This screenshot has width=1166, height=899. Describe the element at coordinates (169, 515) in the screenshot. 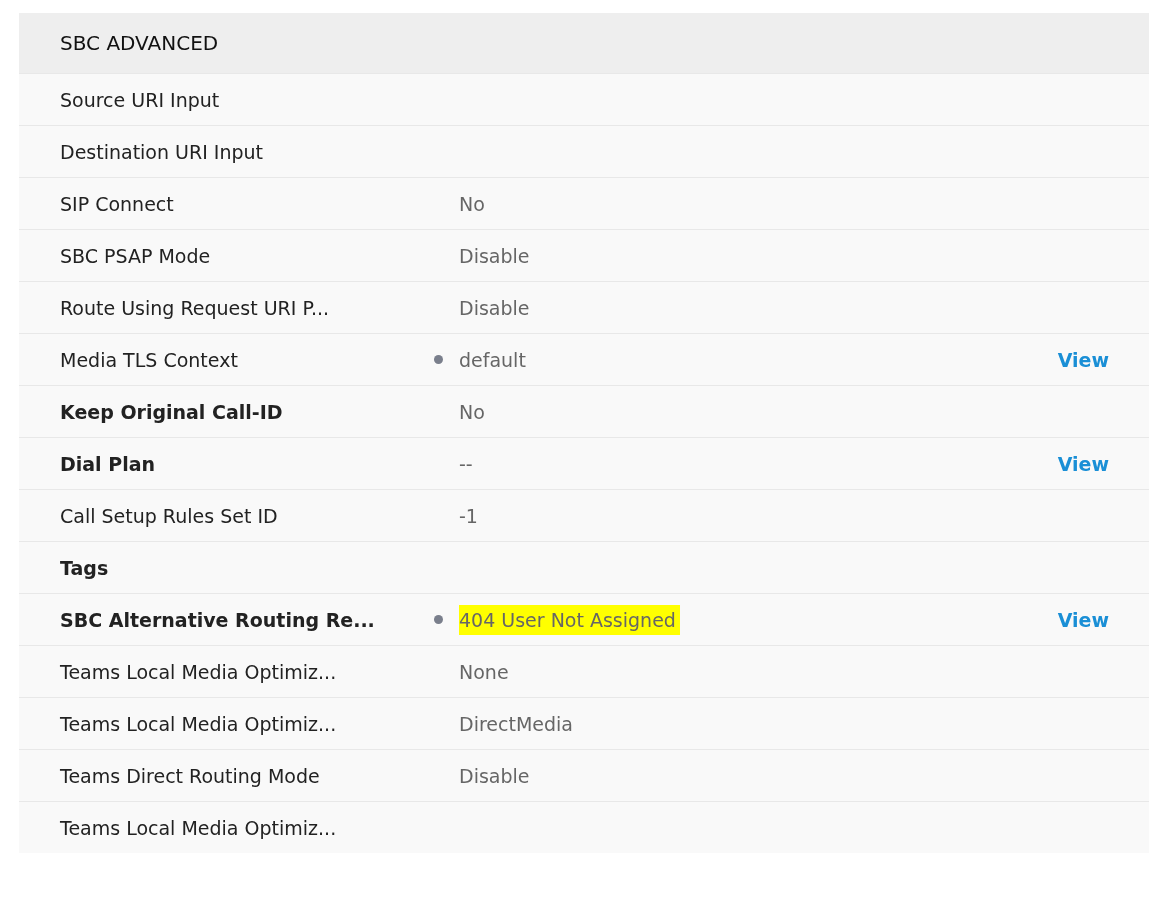

I see `field-label: Call Setup Rules Set ID` at that location.